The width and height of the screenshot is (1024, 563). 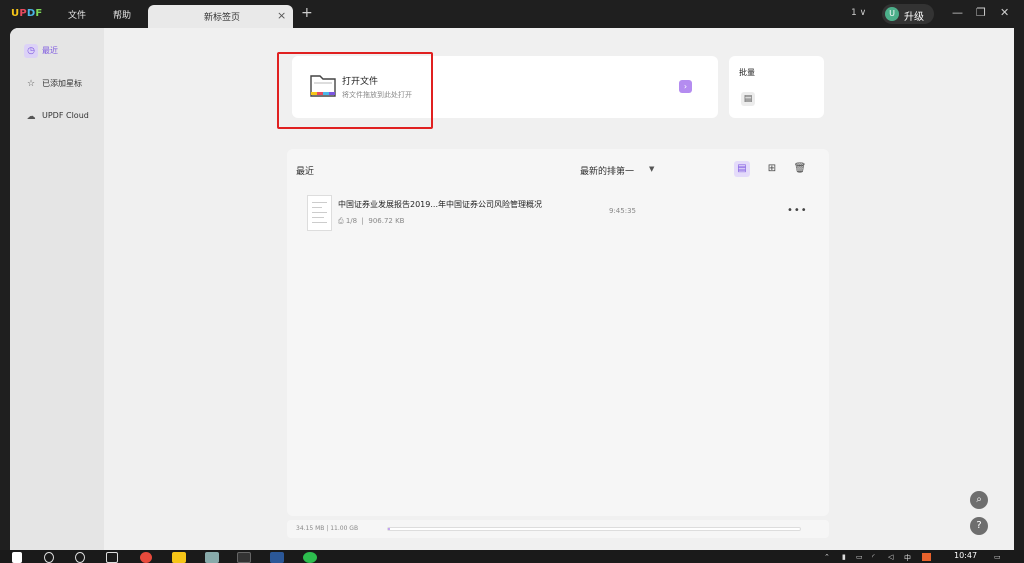 What do you see at coordinates (440, 204) in the screenshot?
I see `file-name: 中国证券业发展报告2019...年中国证券公司风险管理概况` at bounding box center [440, 204].